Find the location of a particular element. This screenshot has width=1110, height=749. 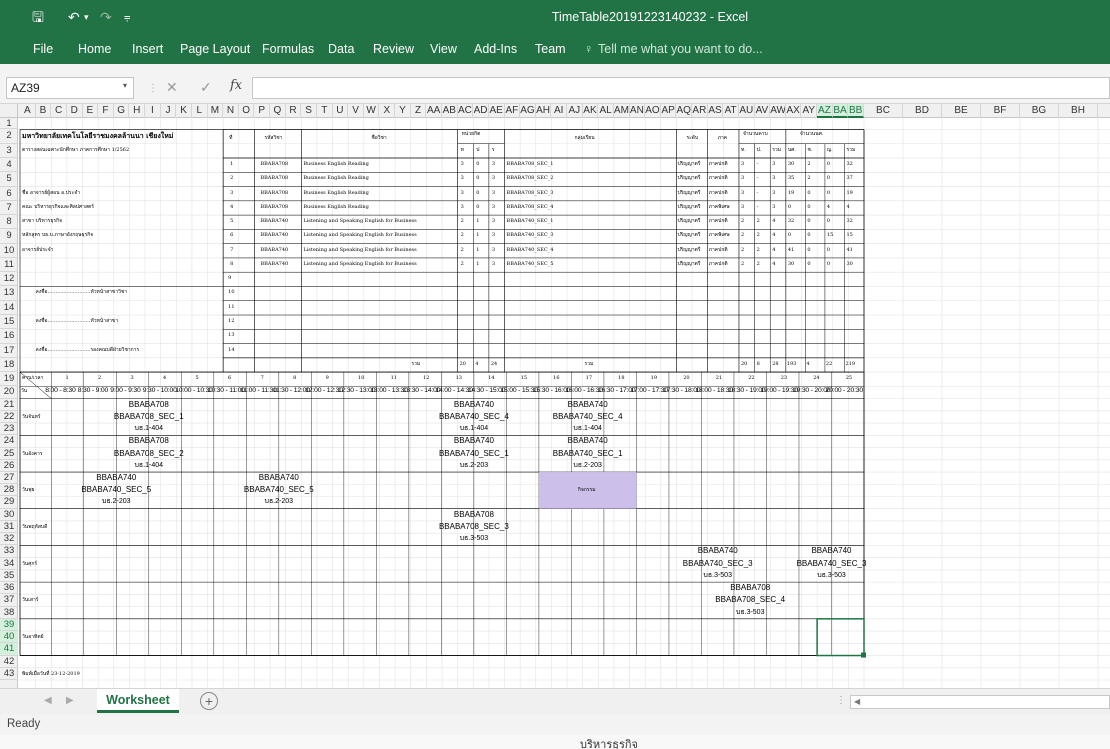

row-header: 38 is located at coordinates (9, 613).